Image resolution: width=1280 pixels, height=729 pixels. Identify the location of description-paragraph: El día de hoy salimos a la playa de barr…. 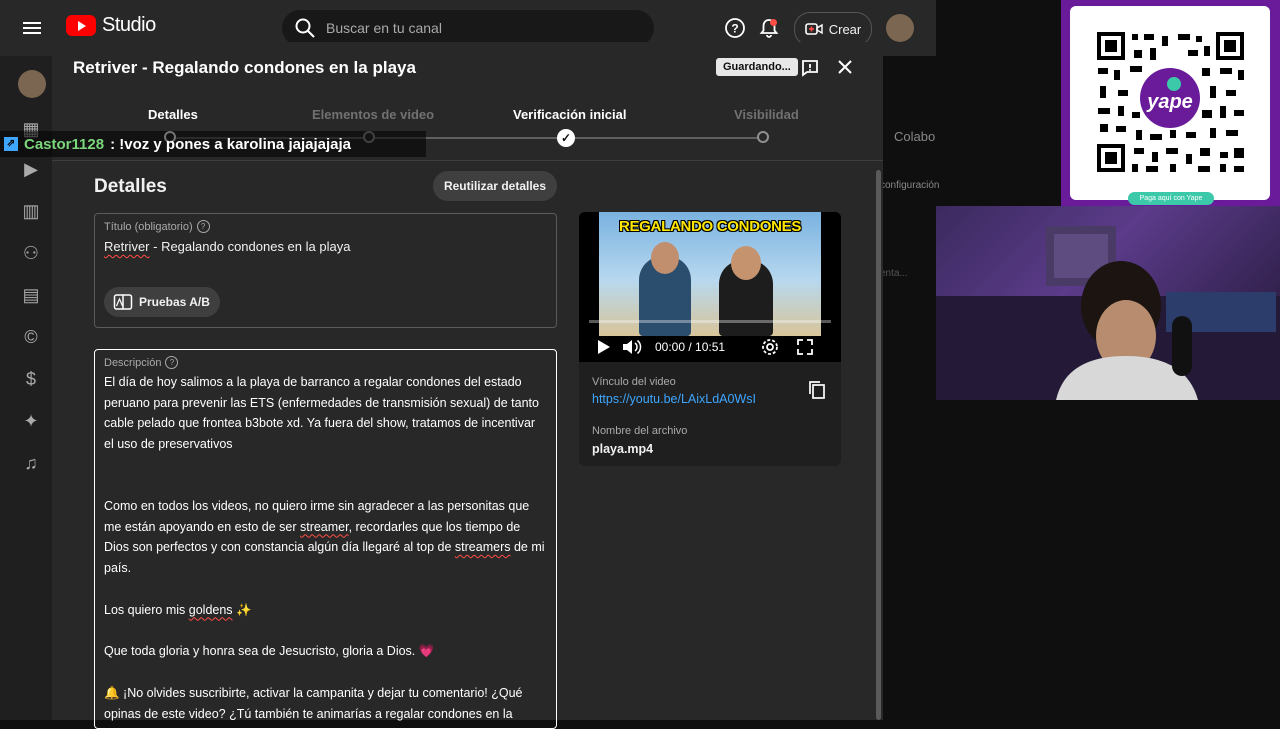
(323, 413).